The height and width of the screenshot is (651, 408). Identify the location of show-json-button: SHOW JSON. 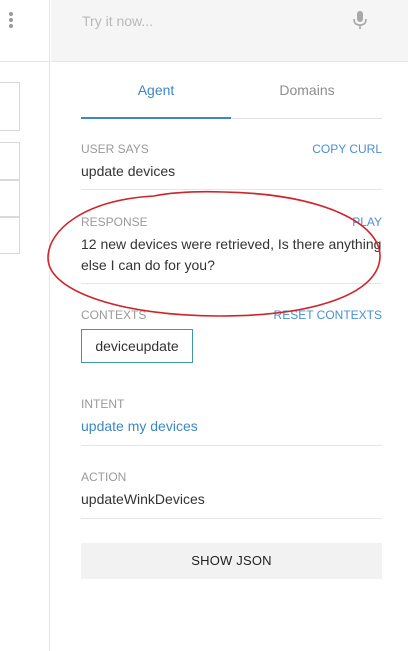
(231, 561).